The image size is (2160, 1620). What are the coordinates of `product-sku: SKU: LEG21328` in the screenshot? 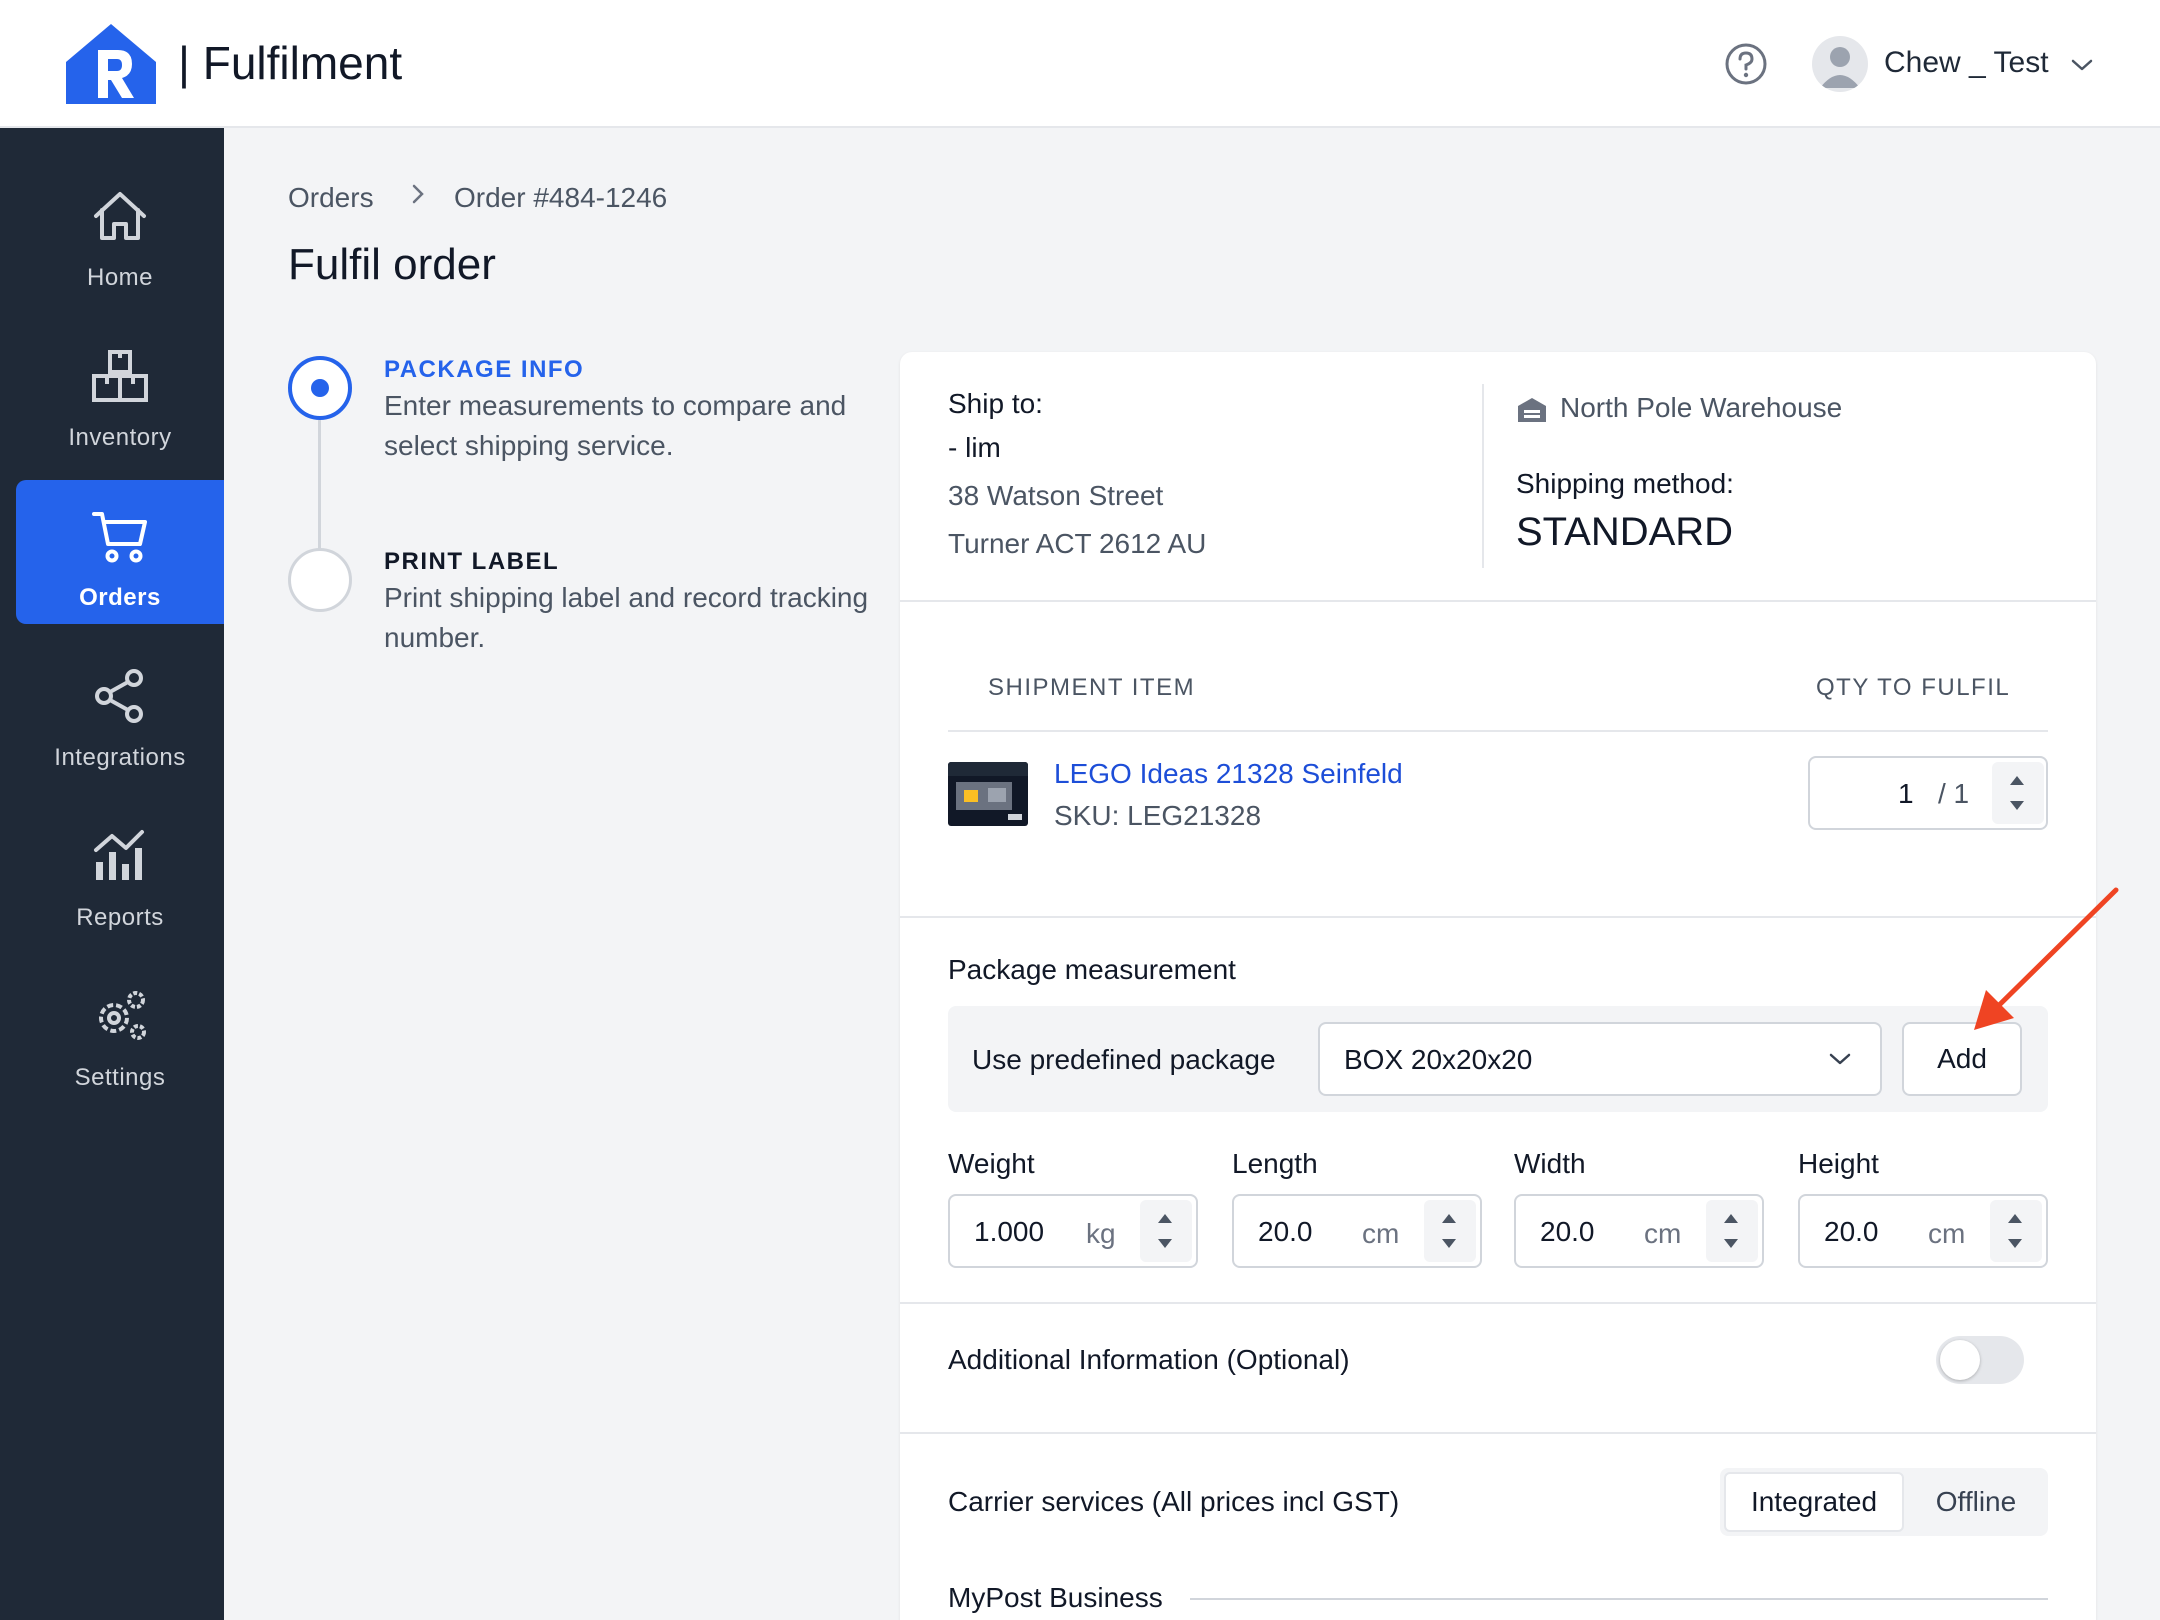 It's located at (1158, 815).